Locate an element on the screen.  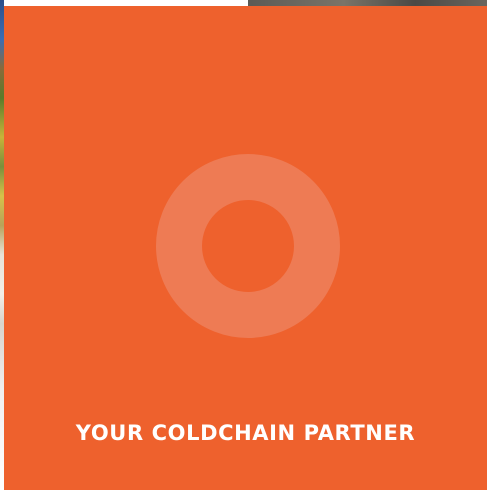
tagline-text: YOUR COLDCHAIN PARTNER is located at coordinates (245, 433).